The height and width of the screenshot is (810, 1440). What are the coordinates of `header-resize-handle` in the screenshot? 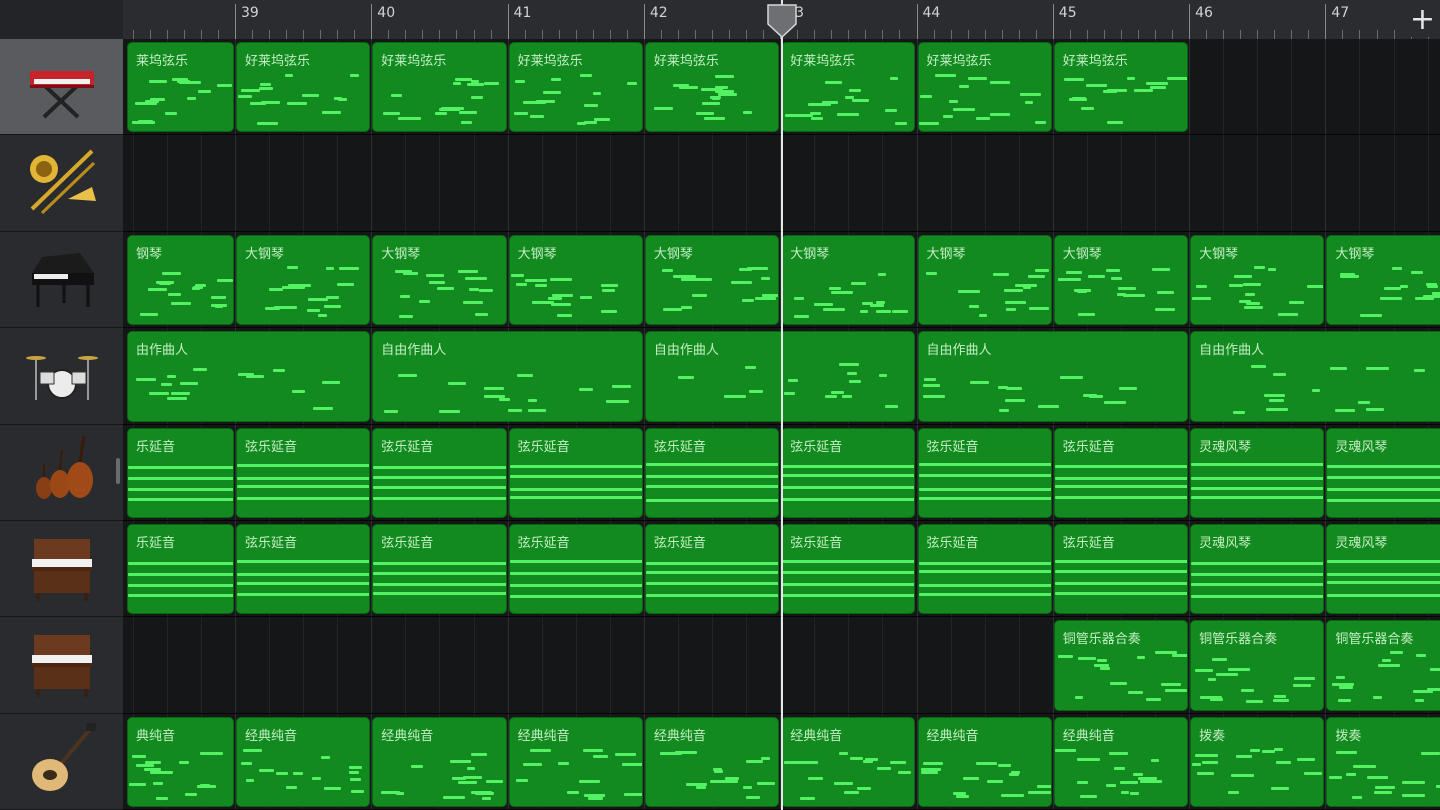 It's located at (118, 471).